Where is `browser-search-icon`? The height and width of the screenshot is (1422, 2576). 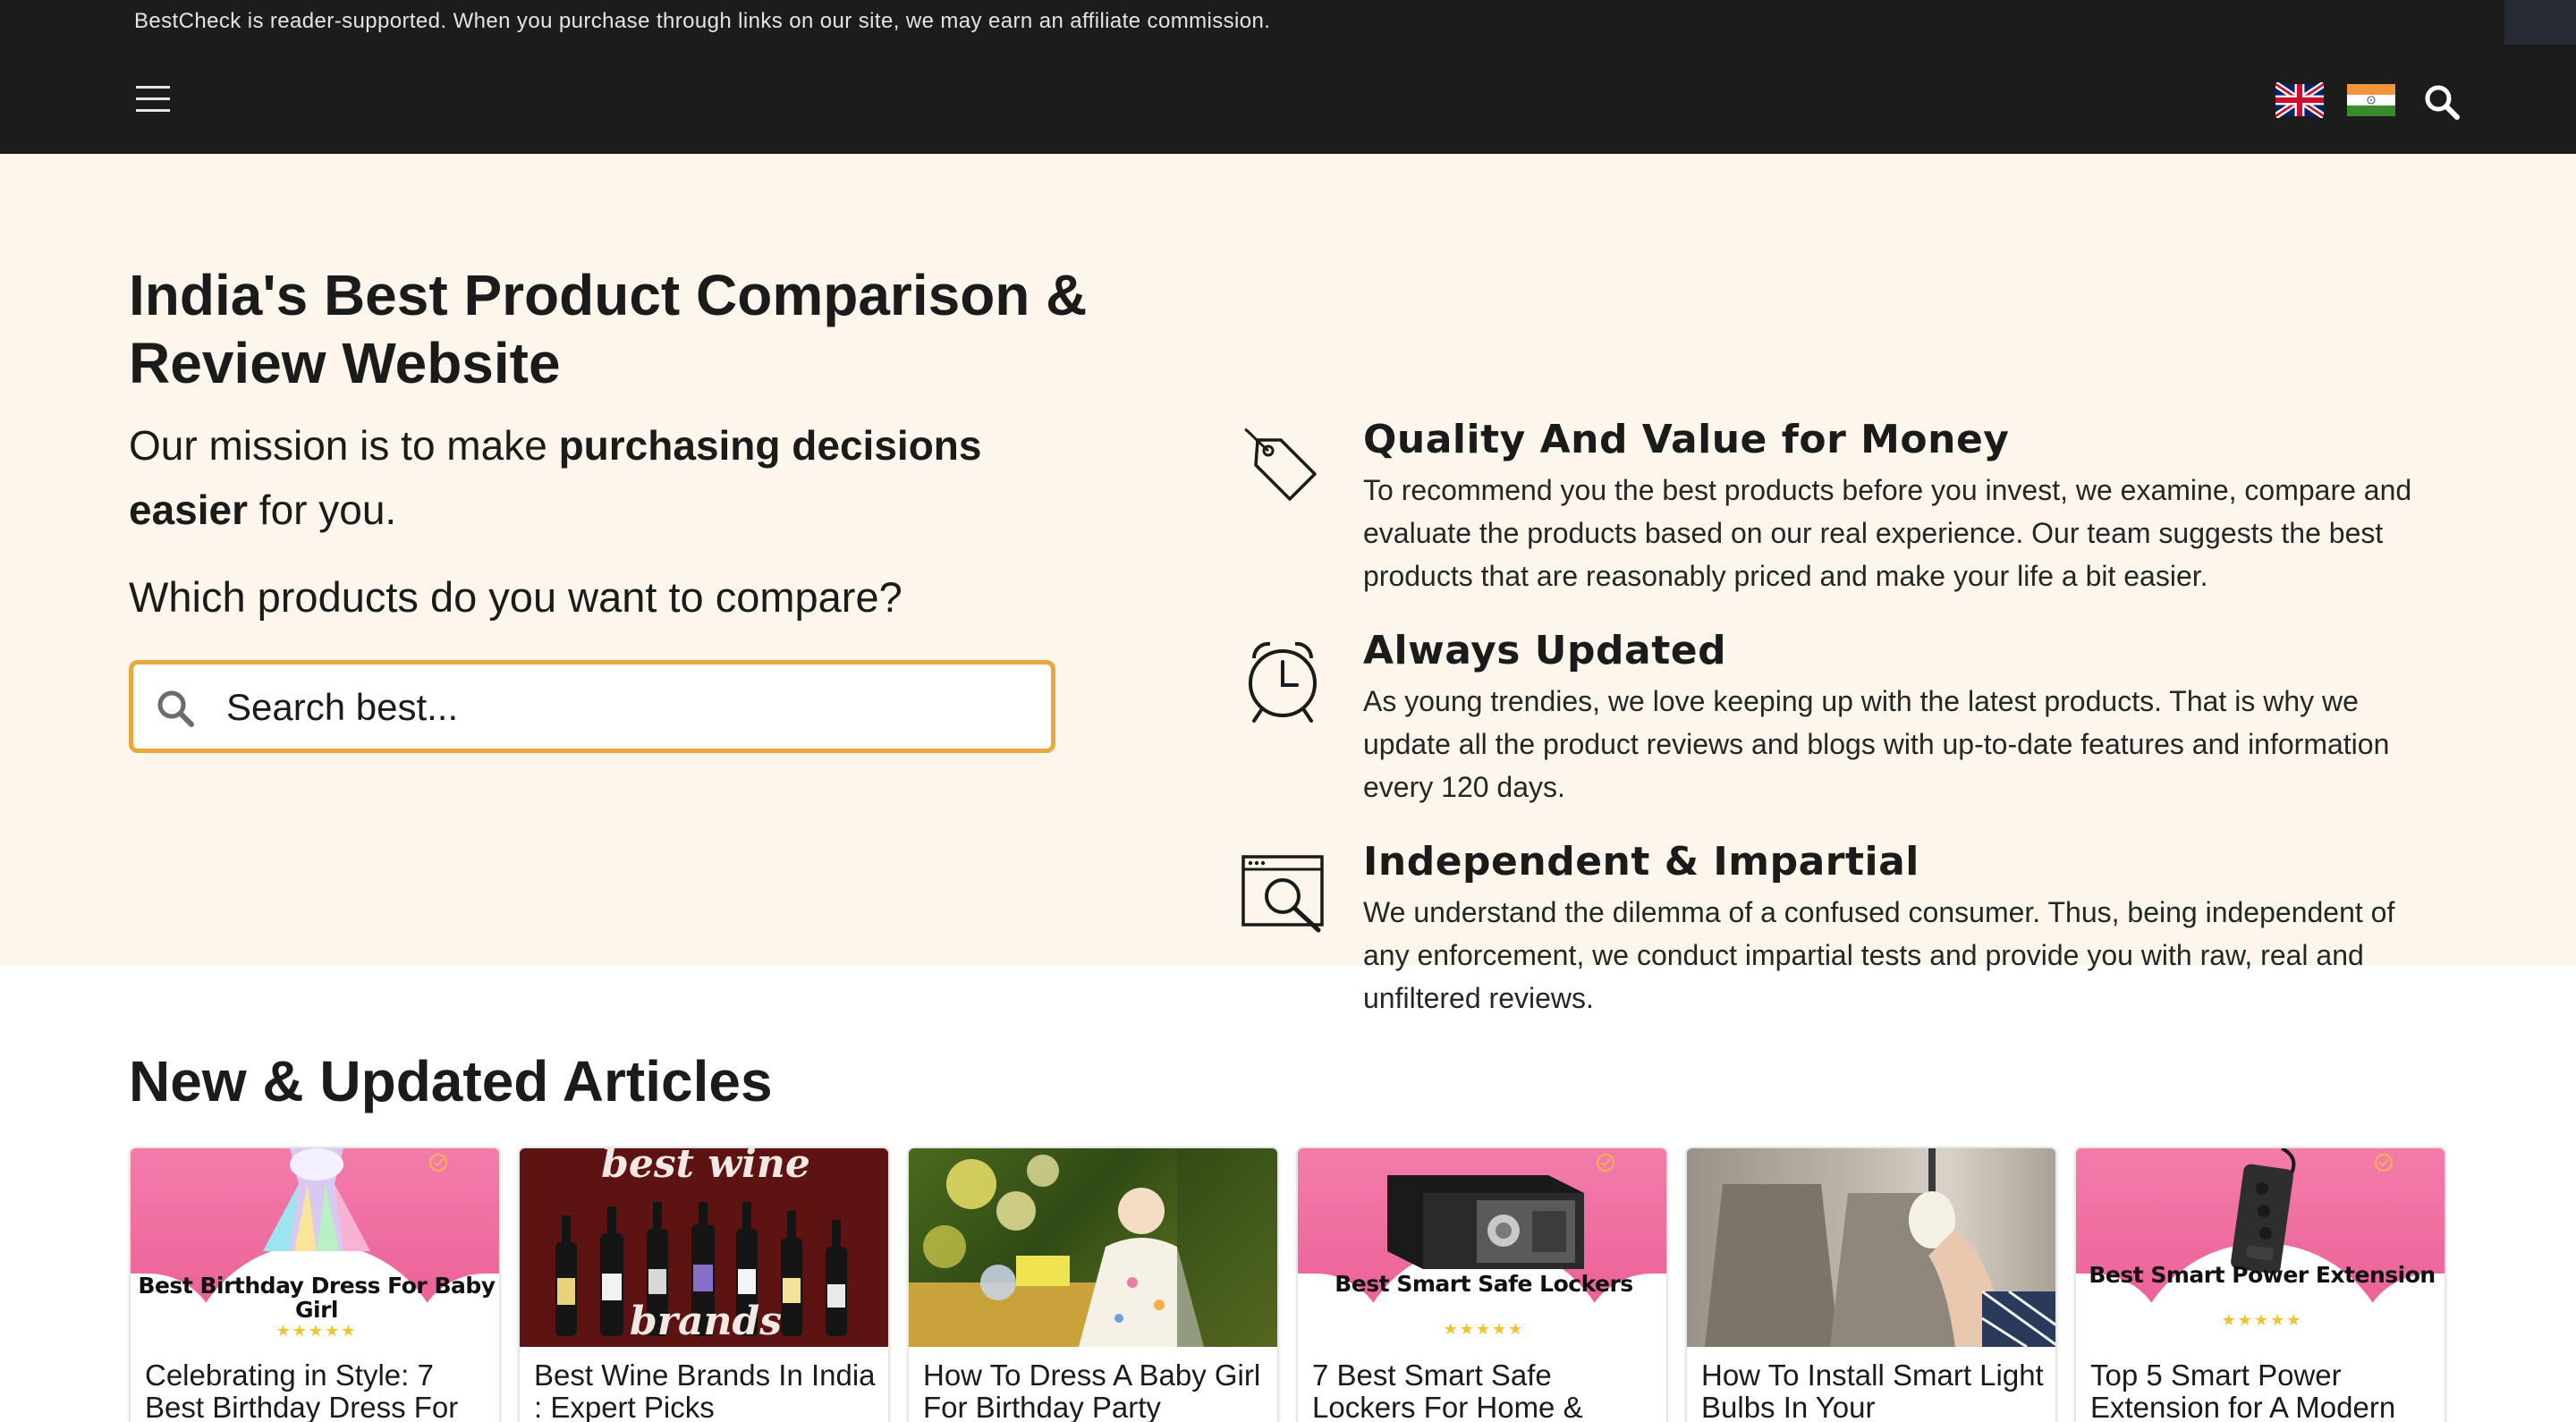
browser-search-icon is located at coordinates (1282, 894).